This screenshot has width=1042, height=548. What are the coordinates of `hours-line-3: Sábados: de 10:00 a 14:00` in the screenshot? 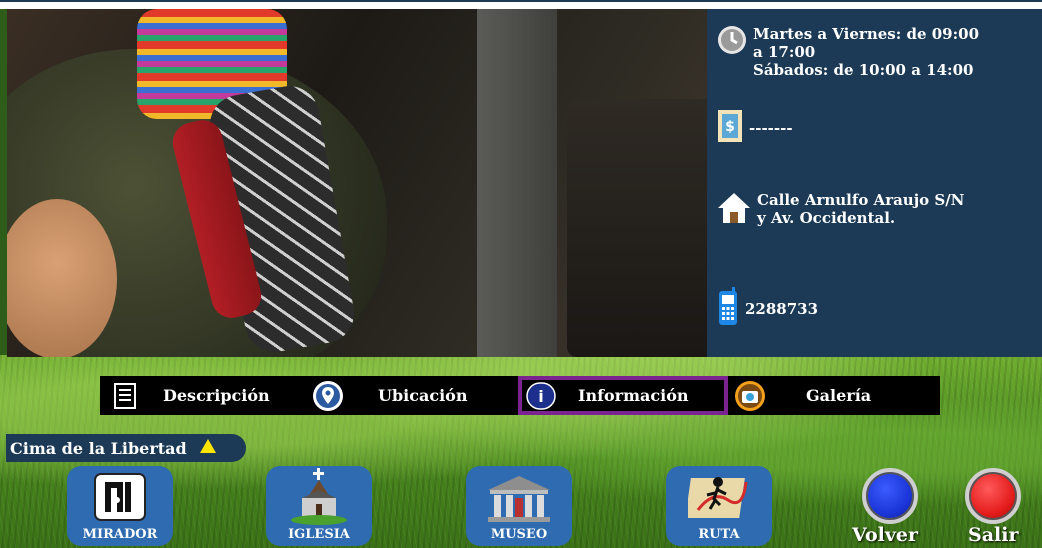 It's located at (863, 70).